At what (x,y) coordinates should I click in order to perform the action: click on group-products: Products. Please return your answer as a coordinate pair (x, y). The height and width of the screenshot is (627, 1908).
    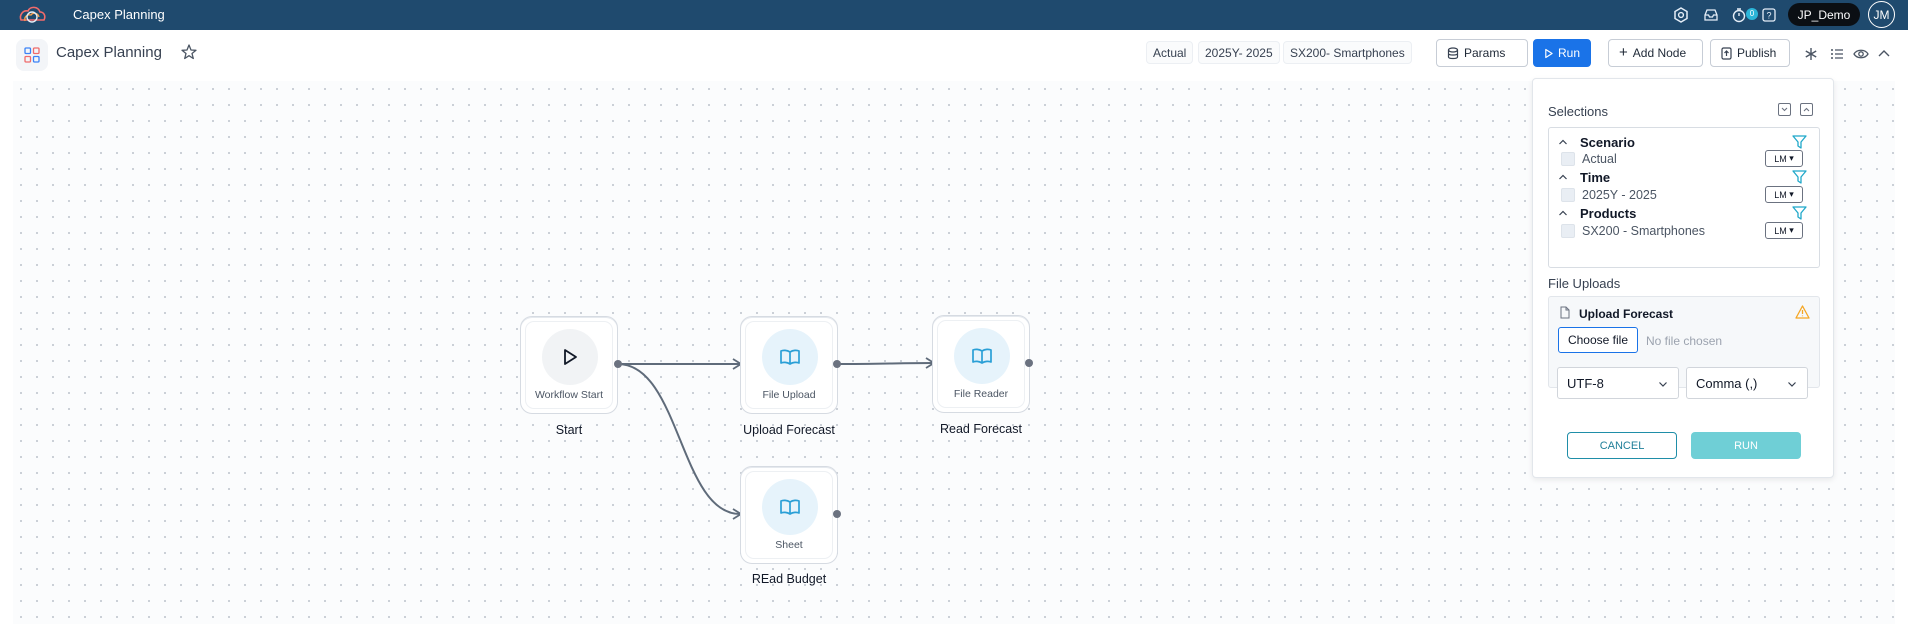
    Looking at the image, I should click on (1684, 213).